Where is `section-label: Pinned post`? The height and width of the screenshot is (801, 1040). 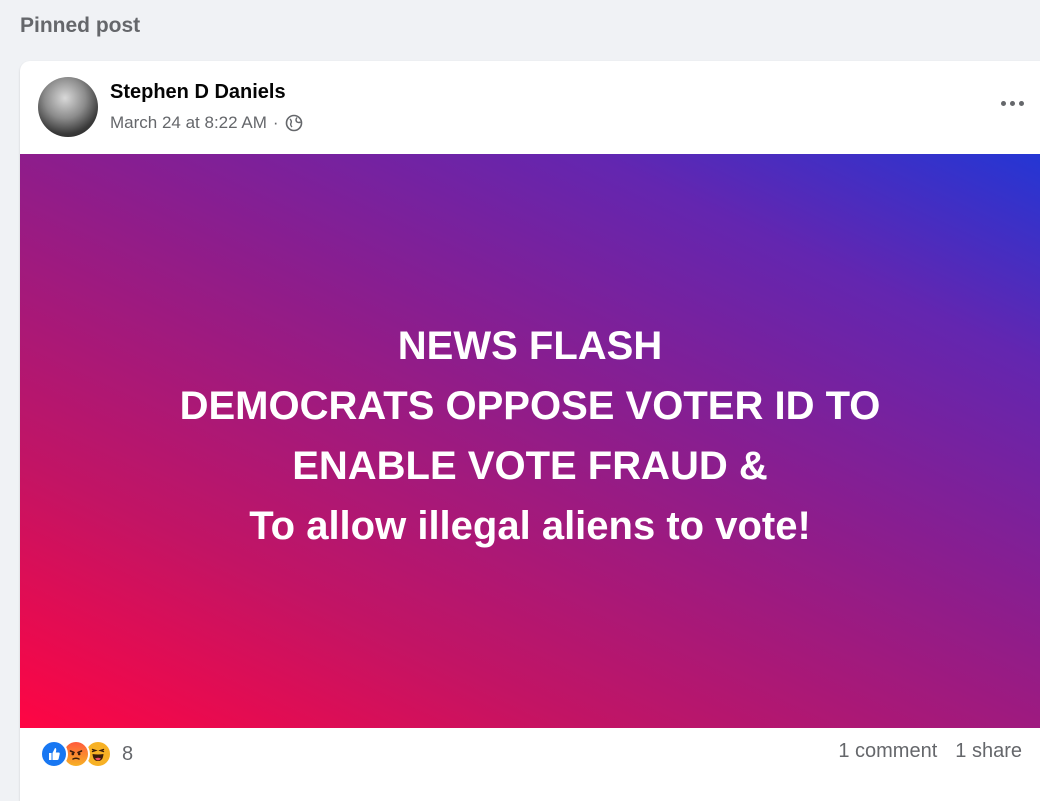
section-label: Pinned post is located at coordinates (80, 25).